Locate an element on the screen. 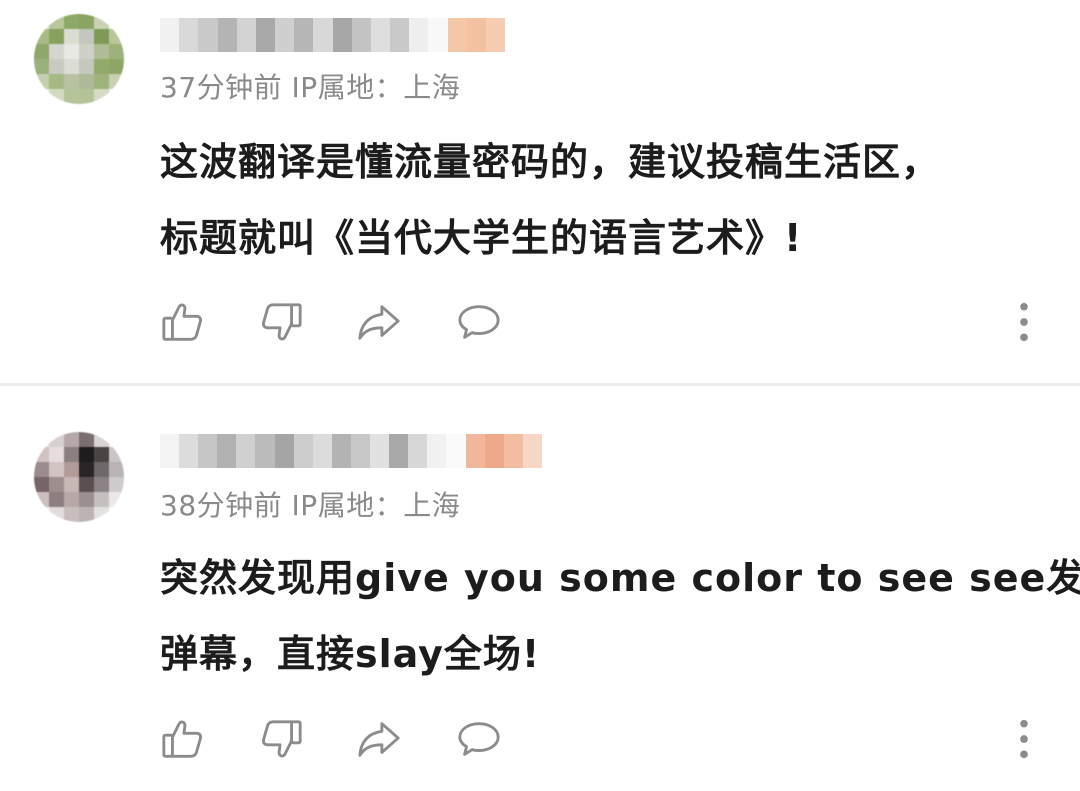 This screenshot has height=791, width=1080. comment-text-line: 突然发现用give you some color to see see发 is located at coordinates (620, 578).